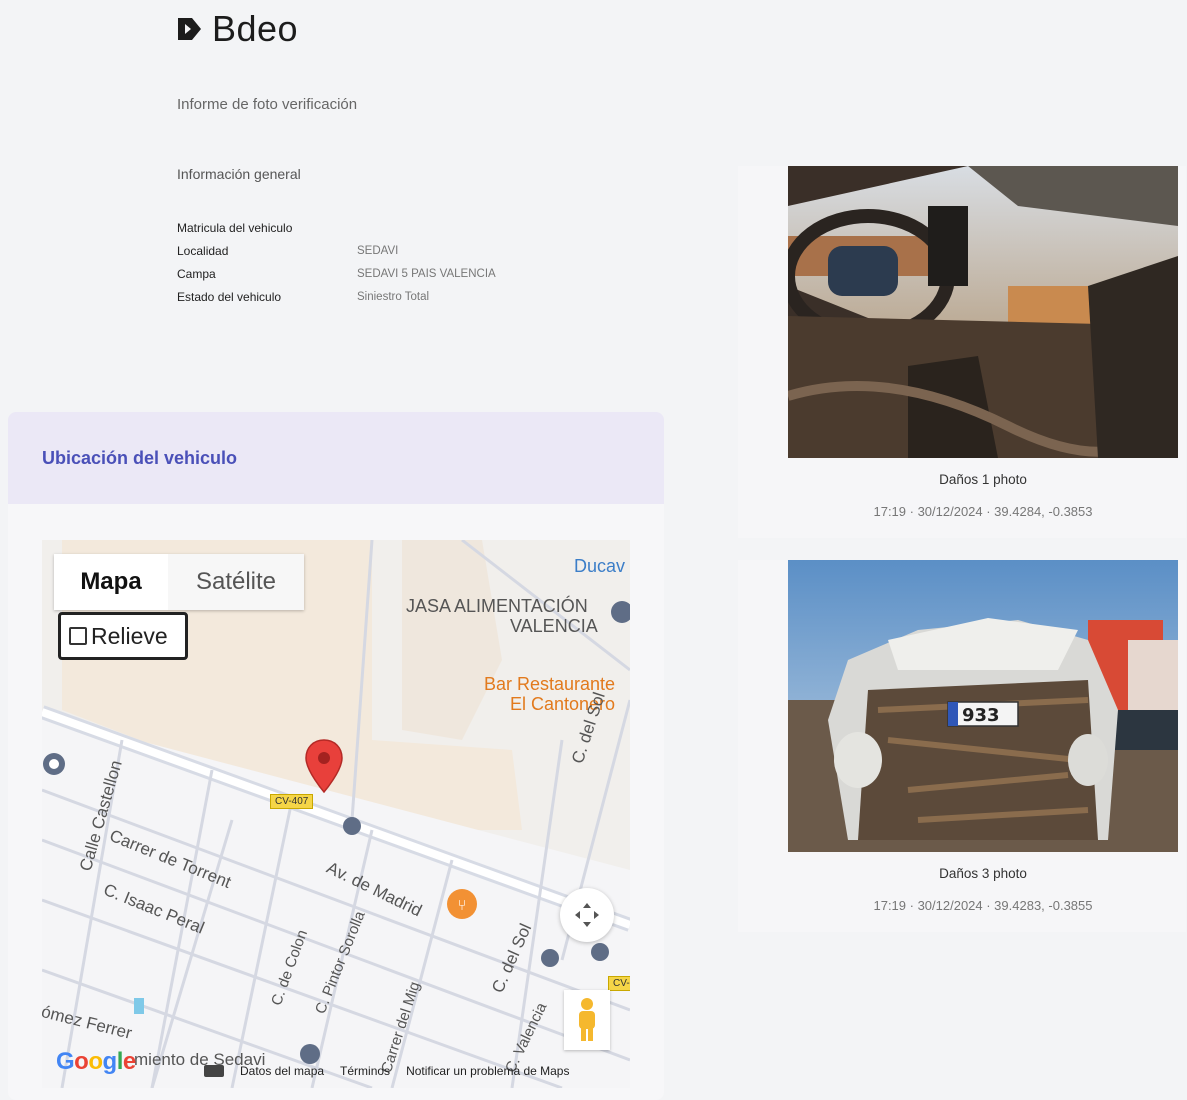  I want to click on street-view-button, so click(587, 1020).